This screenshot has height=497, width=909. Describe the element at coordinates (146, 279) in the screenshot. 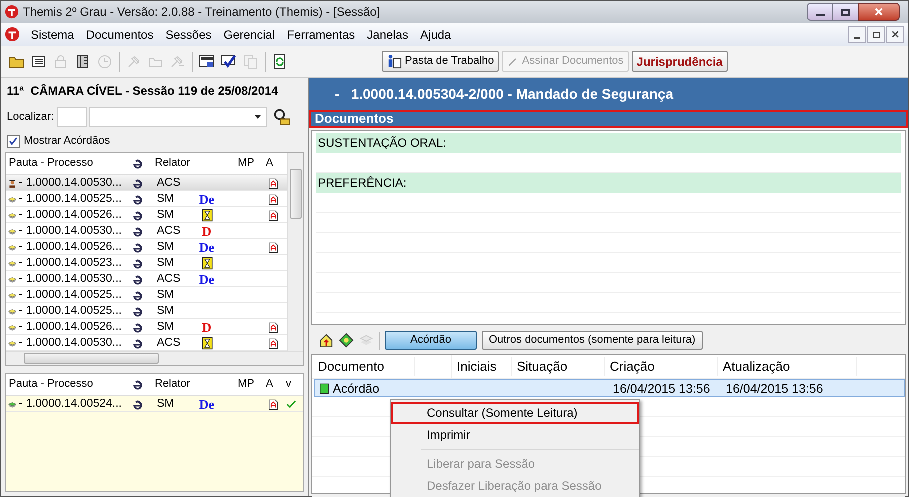

I see `table-row: - 1.0000.14.00530... ACS De` at that location.